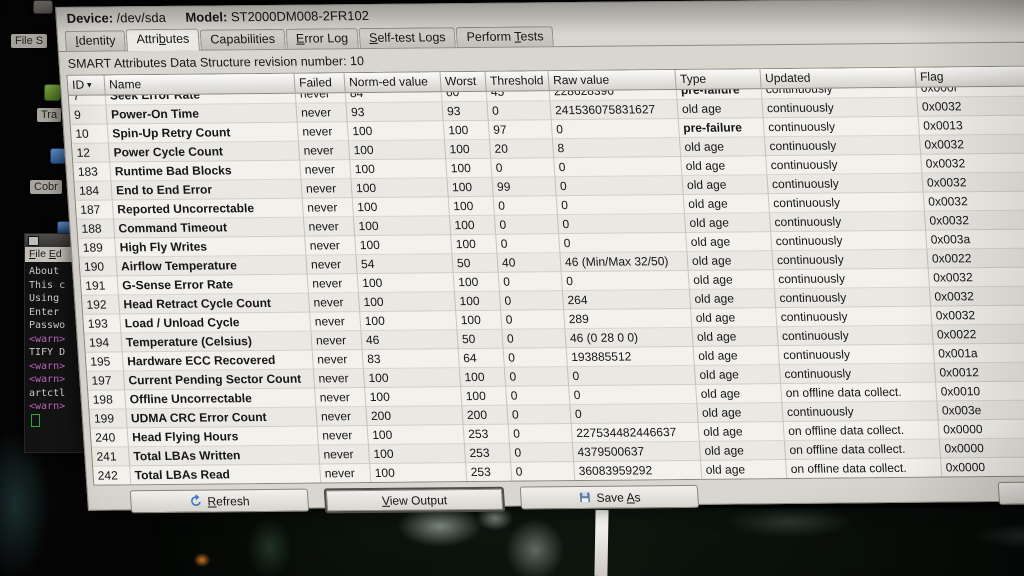 Image resolution: width=1024 pixels, height=576 pixels. I want to click on sort-desc-icon: ▾, so click(89, 84).